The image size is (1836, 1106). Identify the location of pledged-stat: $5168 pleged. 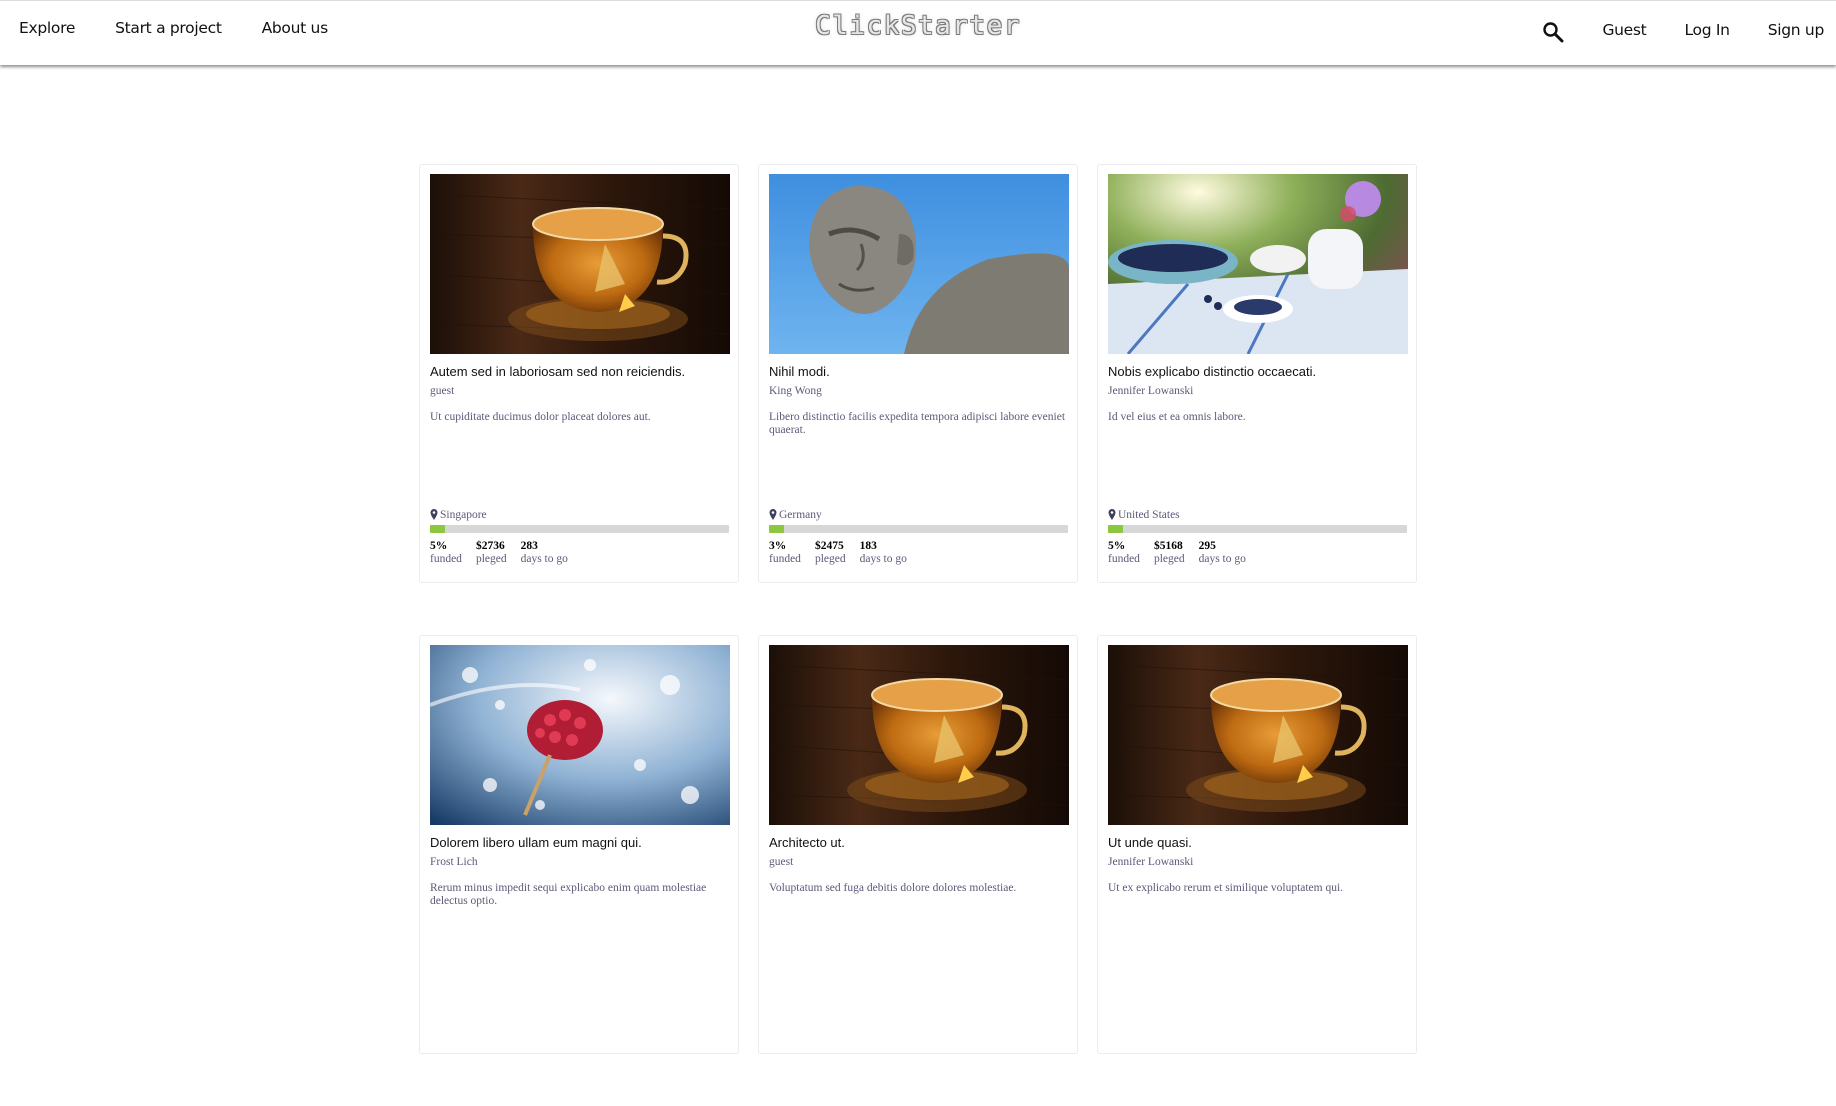
(1169, 553).